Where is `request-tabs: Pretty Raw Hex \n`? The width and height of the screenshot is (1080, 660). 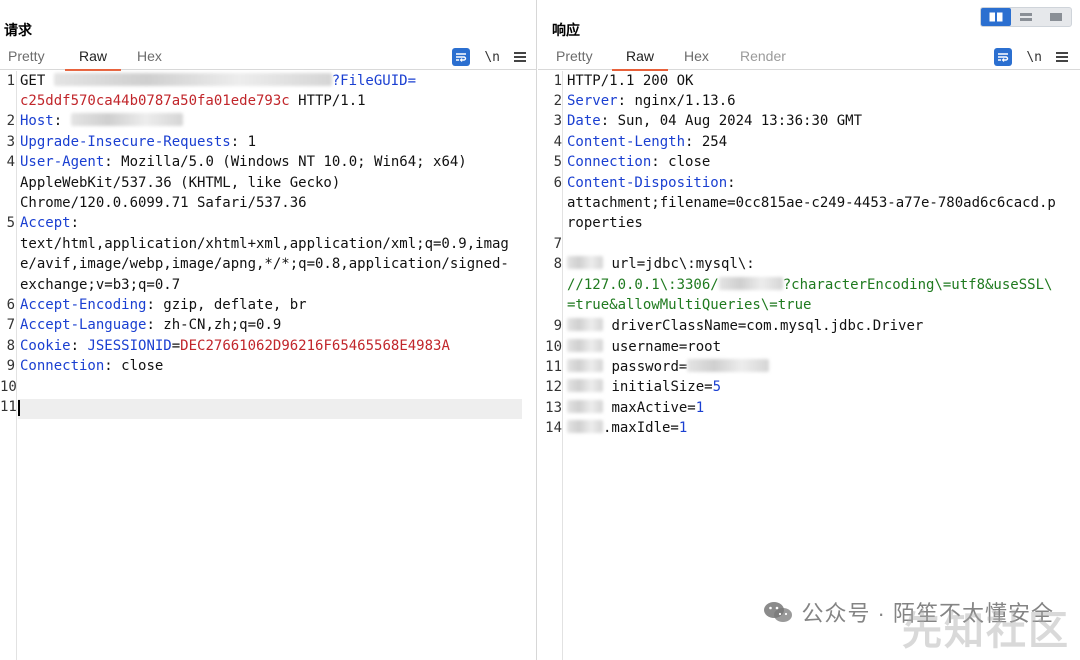 request-tabs: Pretty Raw Hex \n is located at coordinates (268, 57).